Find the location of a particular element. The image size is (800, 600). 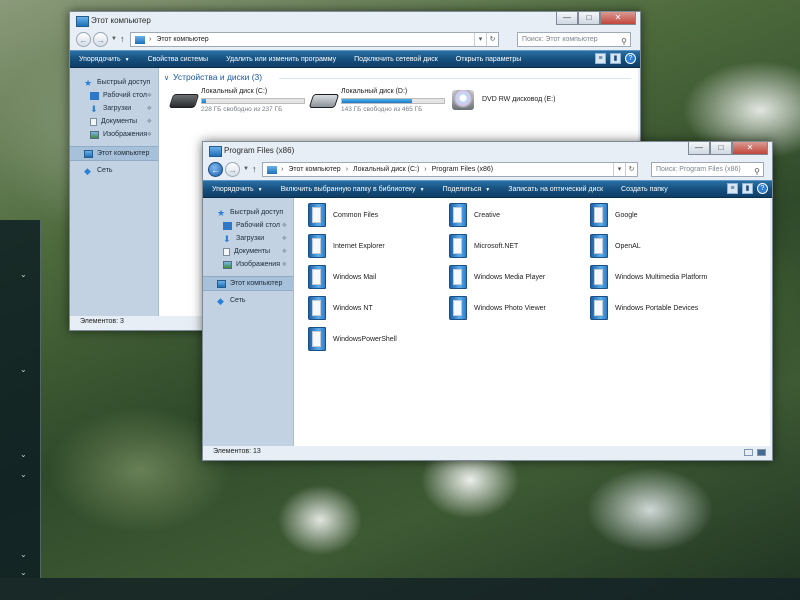

group-header: Устройства и диски (3) is located at coordinates (217, 77).